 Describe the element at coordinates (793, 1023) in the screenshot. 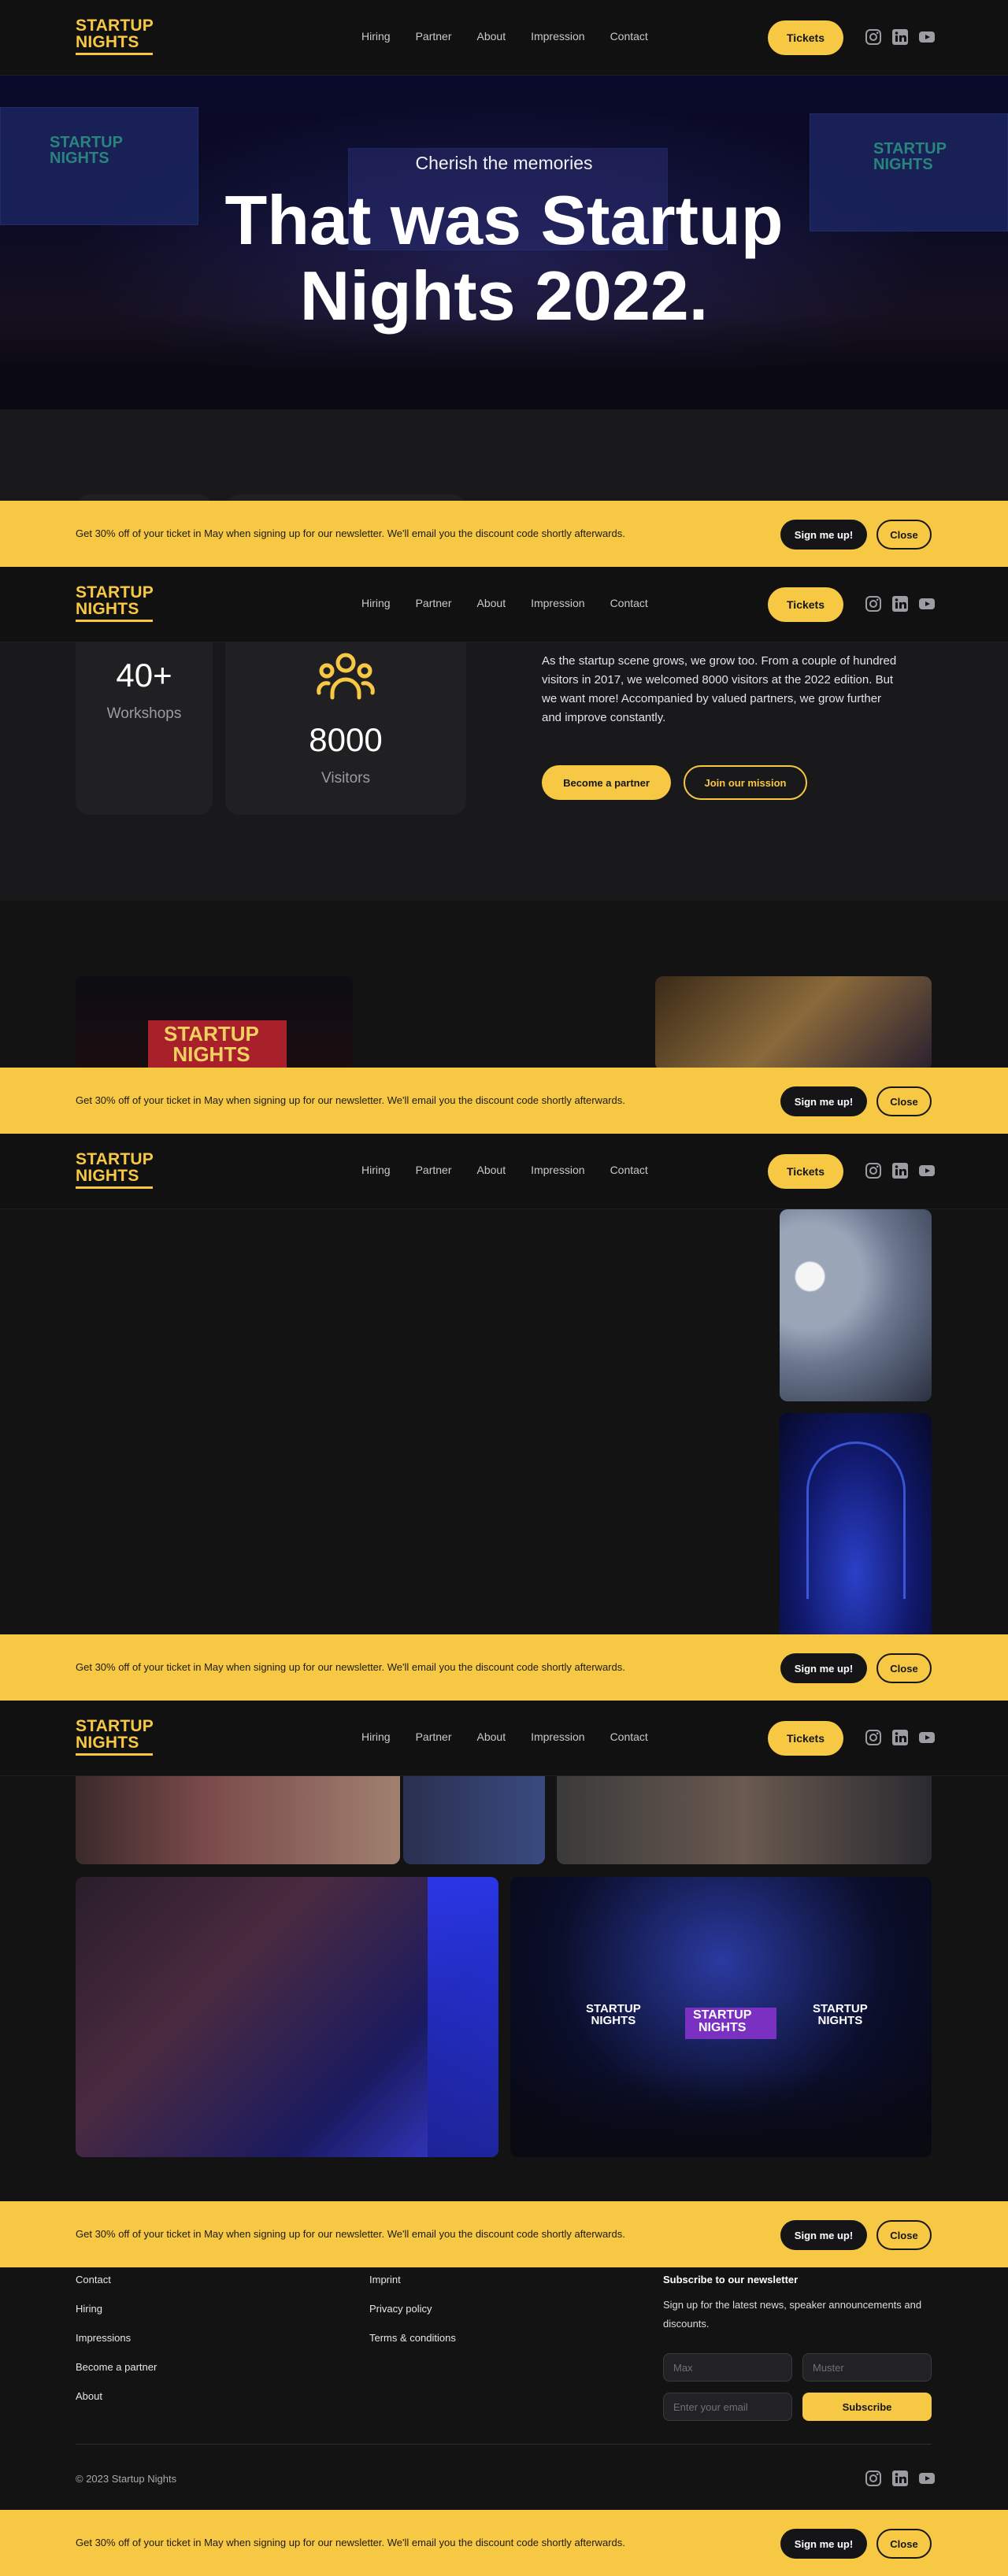

I see `gallery-photo-booth` at that location.